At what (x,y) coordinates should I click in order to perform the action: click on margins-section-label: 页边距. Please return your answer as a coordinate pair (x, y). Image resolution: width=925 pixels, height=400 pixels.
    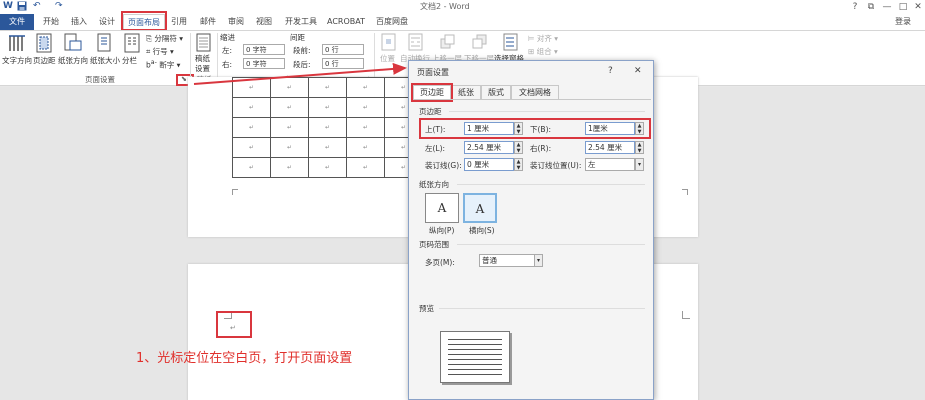
    Looking at the image, I should click on (430, 111).